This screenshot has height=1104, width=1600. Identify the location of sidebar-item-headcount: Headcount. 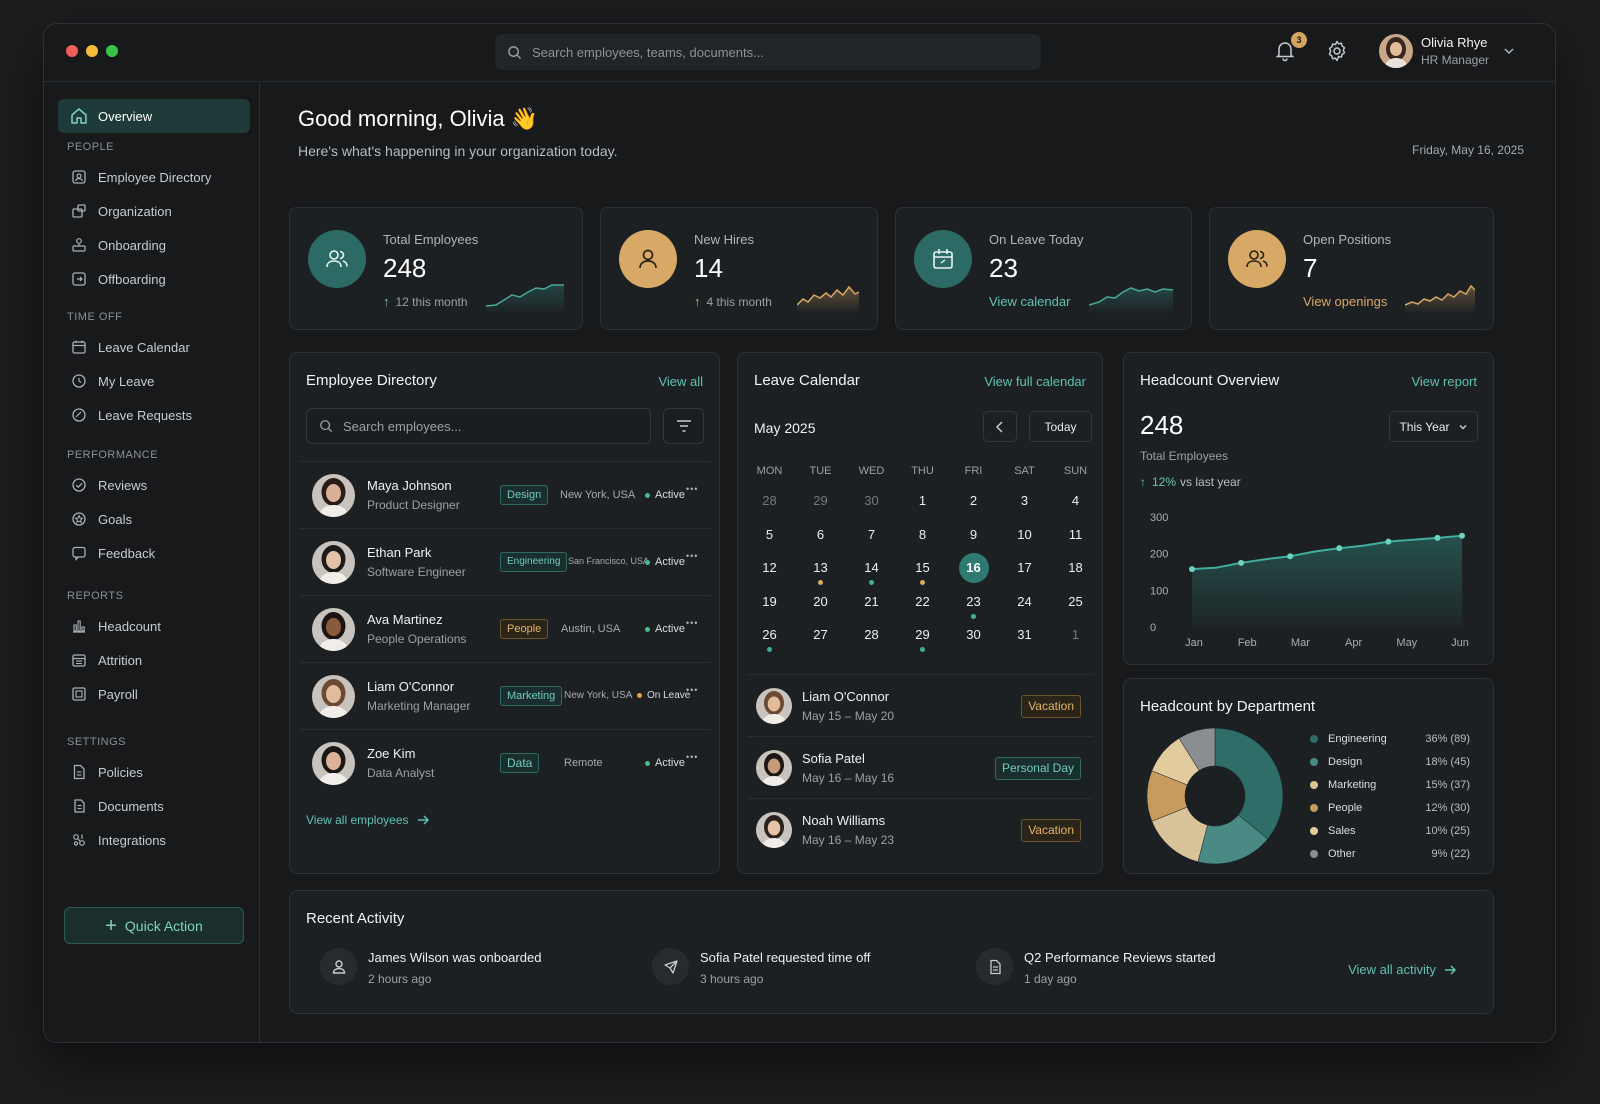
(115, 626).